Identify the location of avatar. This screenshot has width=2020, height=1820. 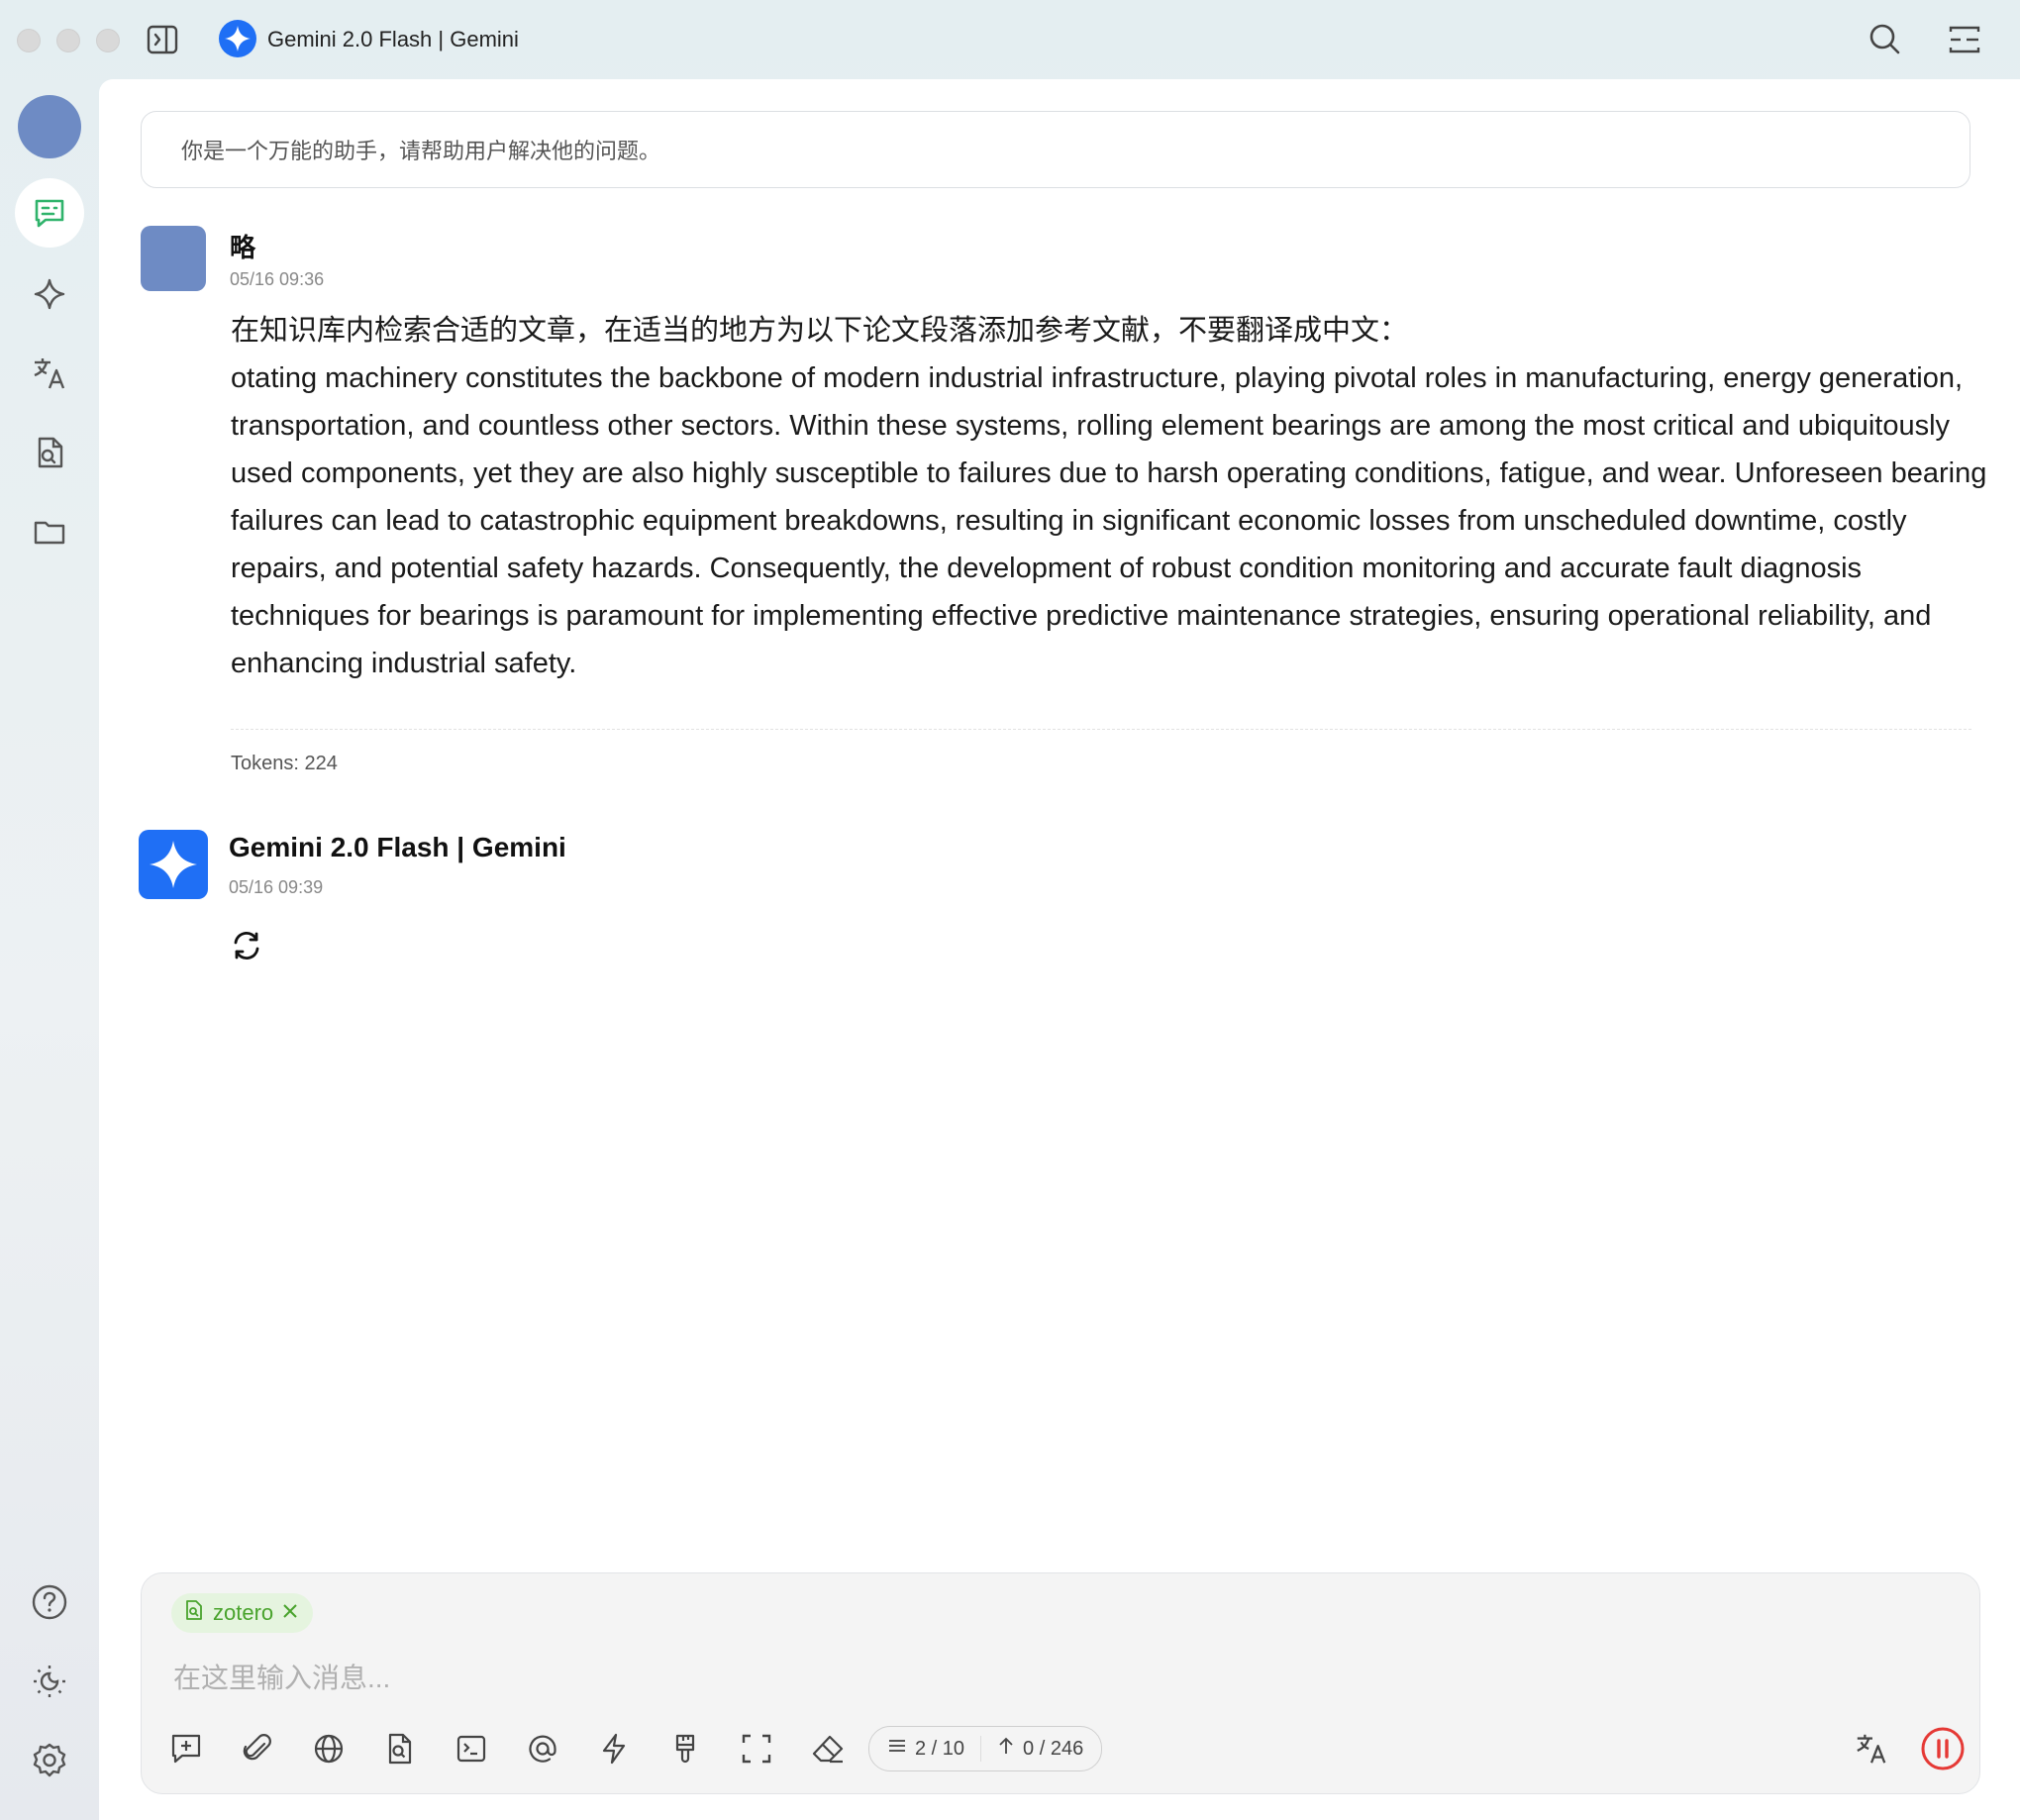
(49, 126).